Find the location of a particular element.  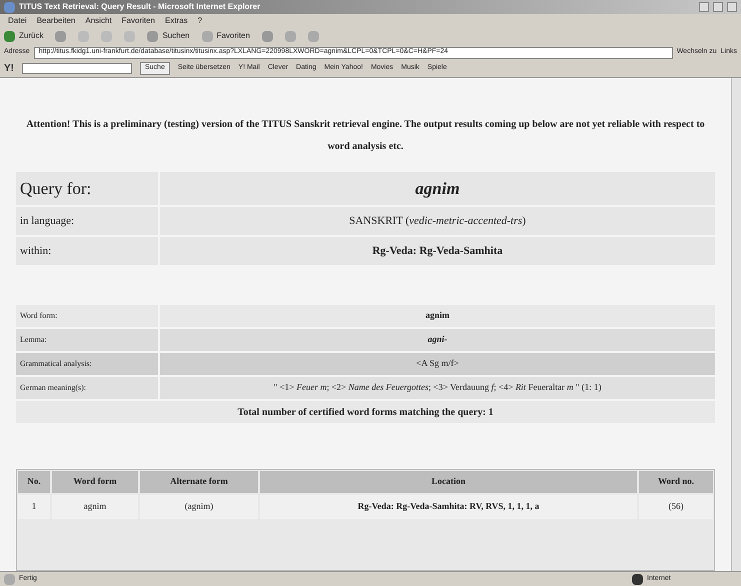

table-cell: Rg-Veda: Rg-Veda-Samhita: RV, RVS, 1, 1, 1, a is located at coordinates (448, 507).